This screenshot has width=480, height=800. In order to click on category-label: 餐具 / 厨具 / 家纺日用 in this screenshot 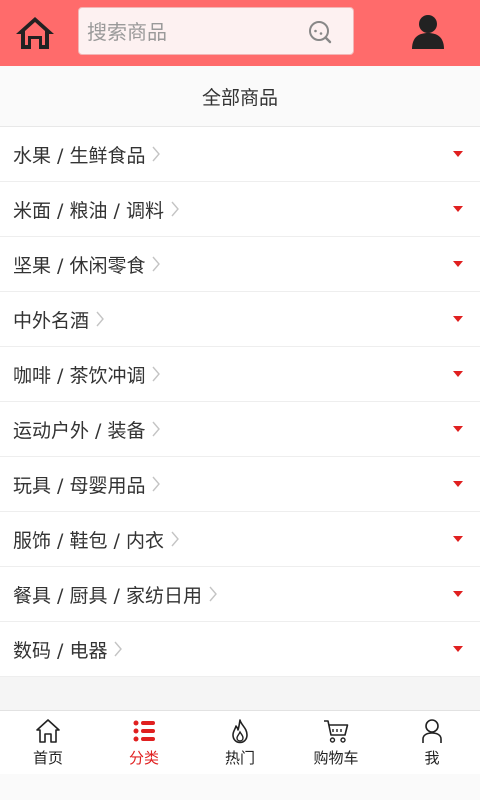, I will do `click(107, 595)`.